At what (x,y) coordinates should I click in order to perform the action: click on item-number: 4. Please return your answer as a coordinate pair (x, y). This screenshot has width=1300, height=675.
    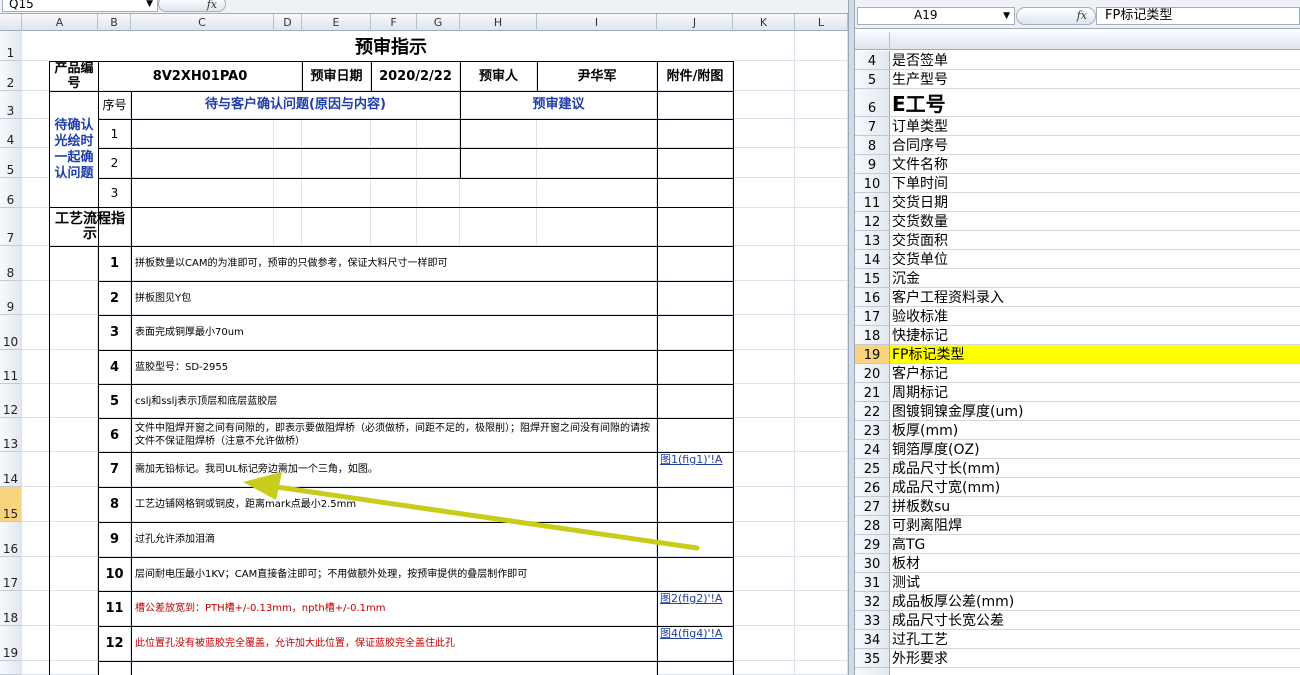
    Looking at the image, I should click on (114, 367).